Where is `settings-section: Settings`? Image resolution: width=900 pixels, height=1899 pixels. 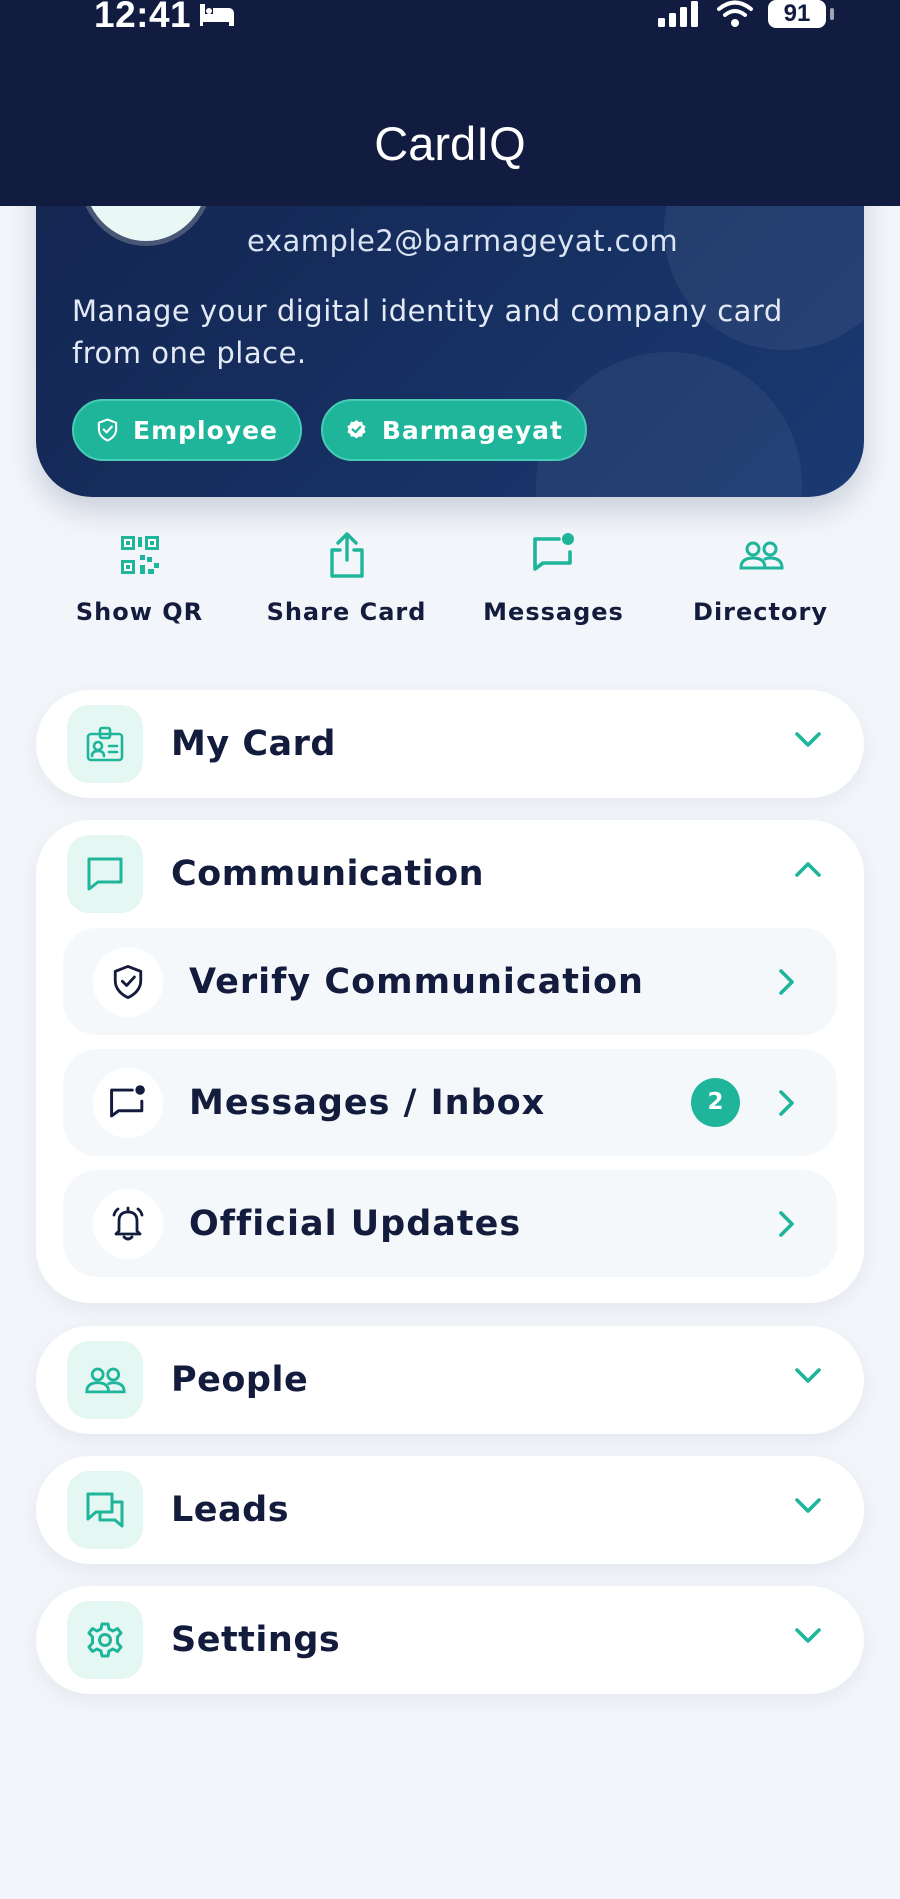
settings-section: Settings is located at coordinates (450, 1640).